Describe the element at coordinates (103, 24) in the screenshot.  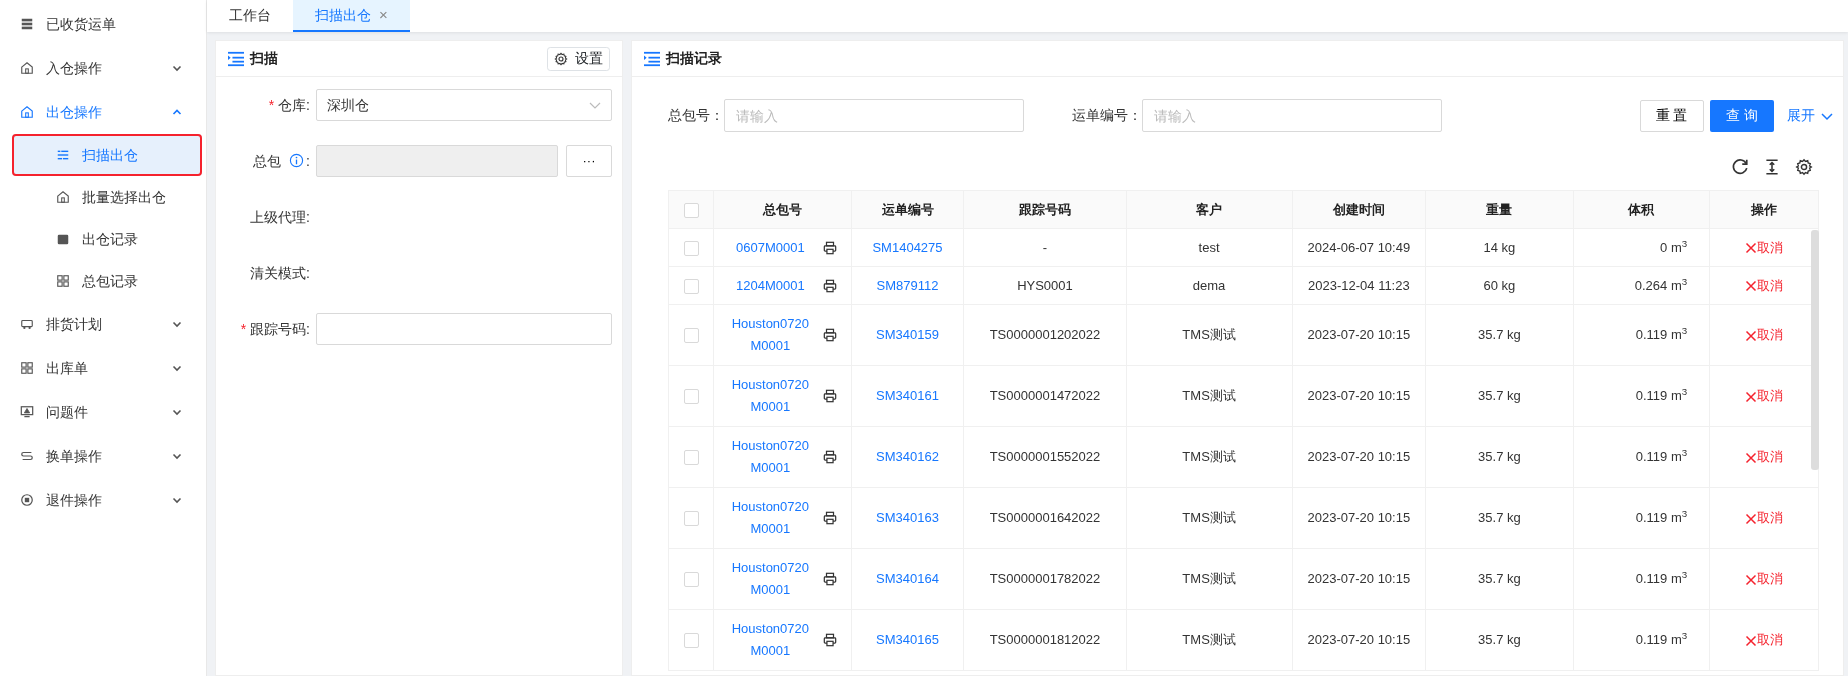
I see `menu-item: 已收货运单` at that location.